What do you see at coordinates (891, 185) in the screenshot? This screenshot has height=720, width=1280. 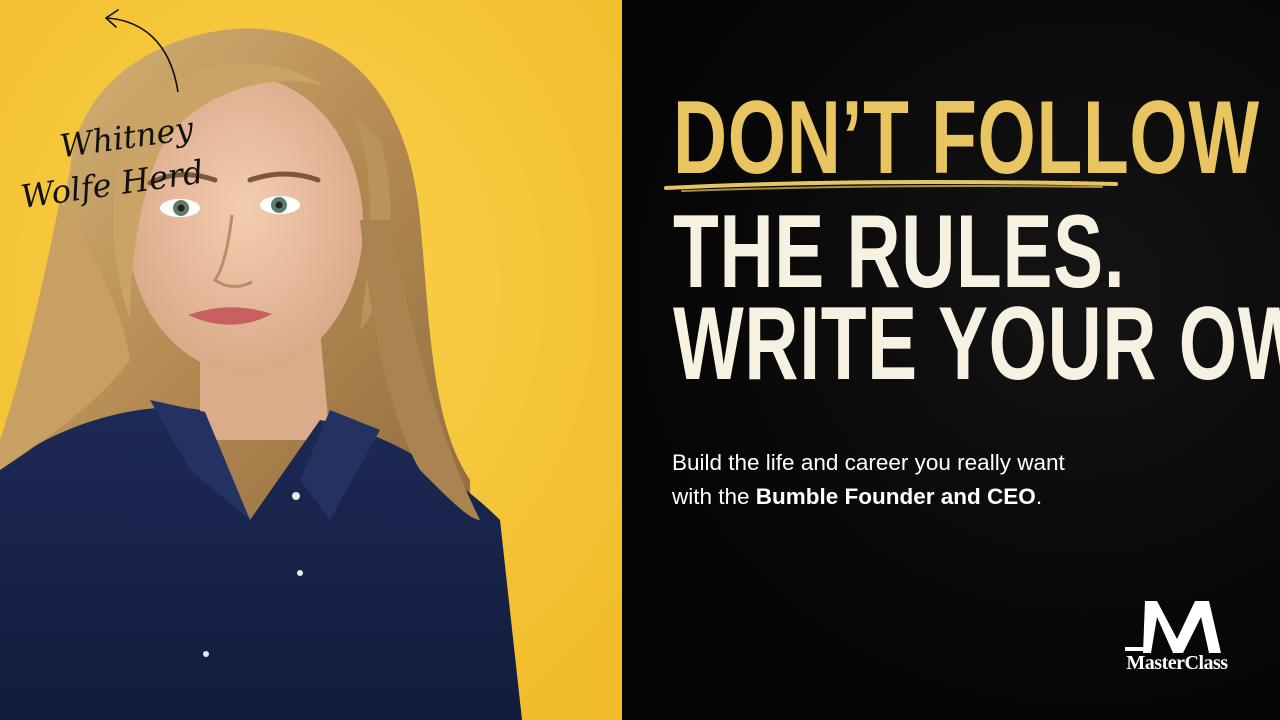 I see `headline-underline` at bounding box center [891, 185].